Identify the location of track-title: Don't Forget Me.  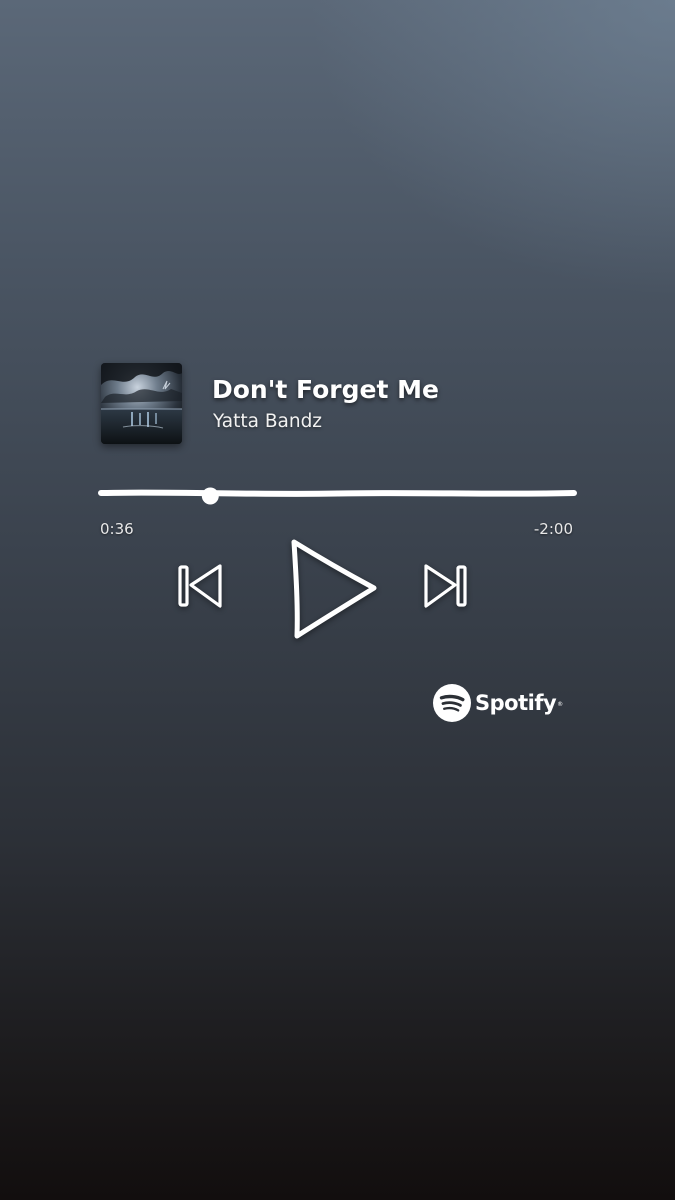
(325, 389).